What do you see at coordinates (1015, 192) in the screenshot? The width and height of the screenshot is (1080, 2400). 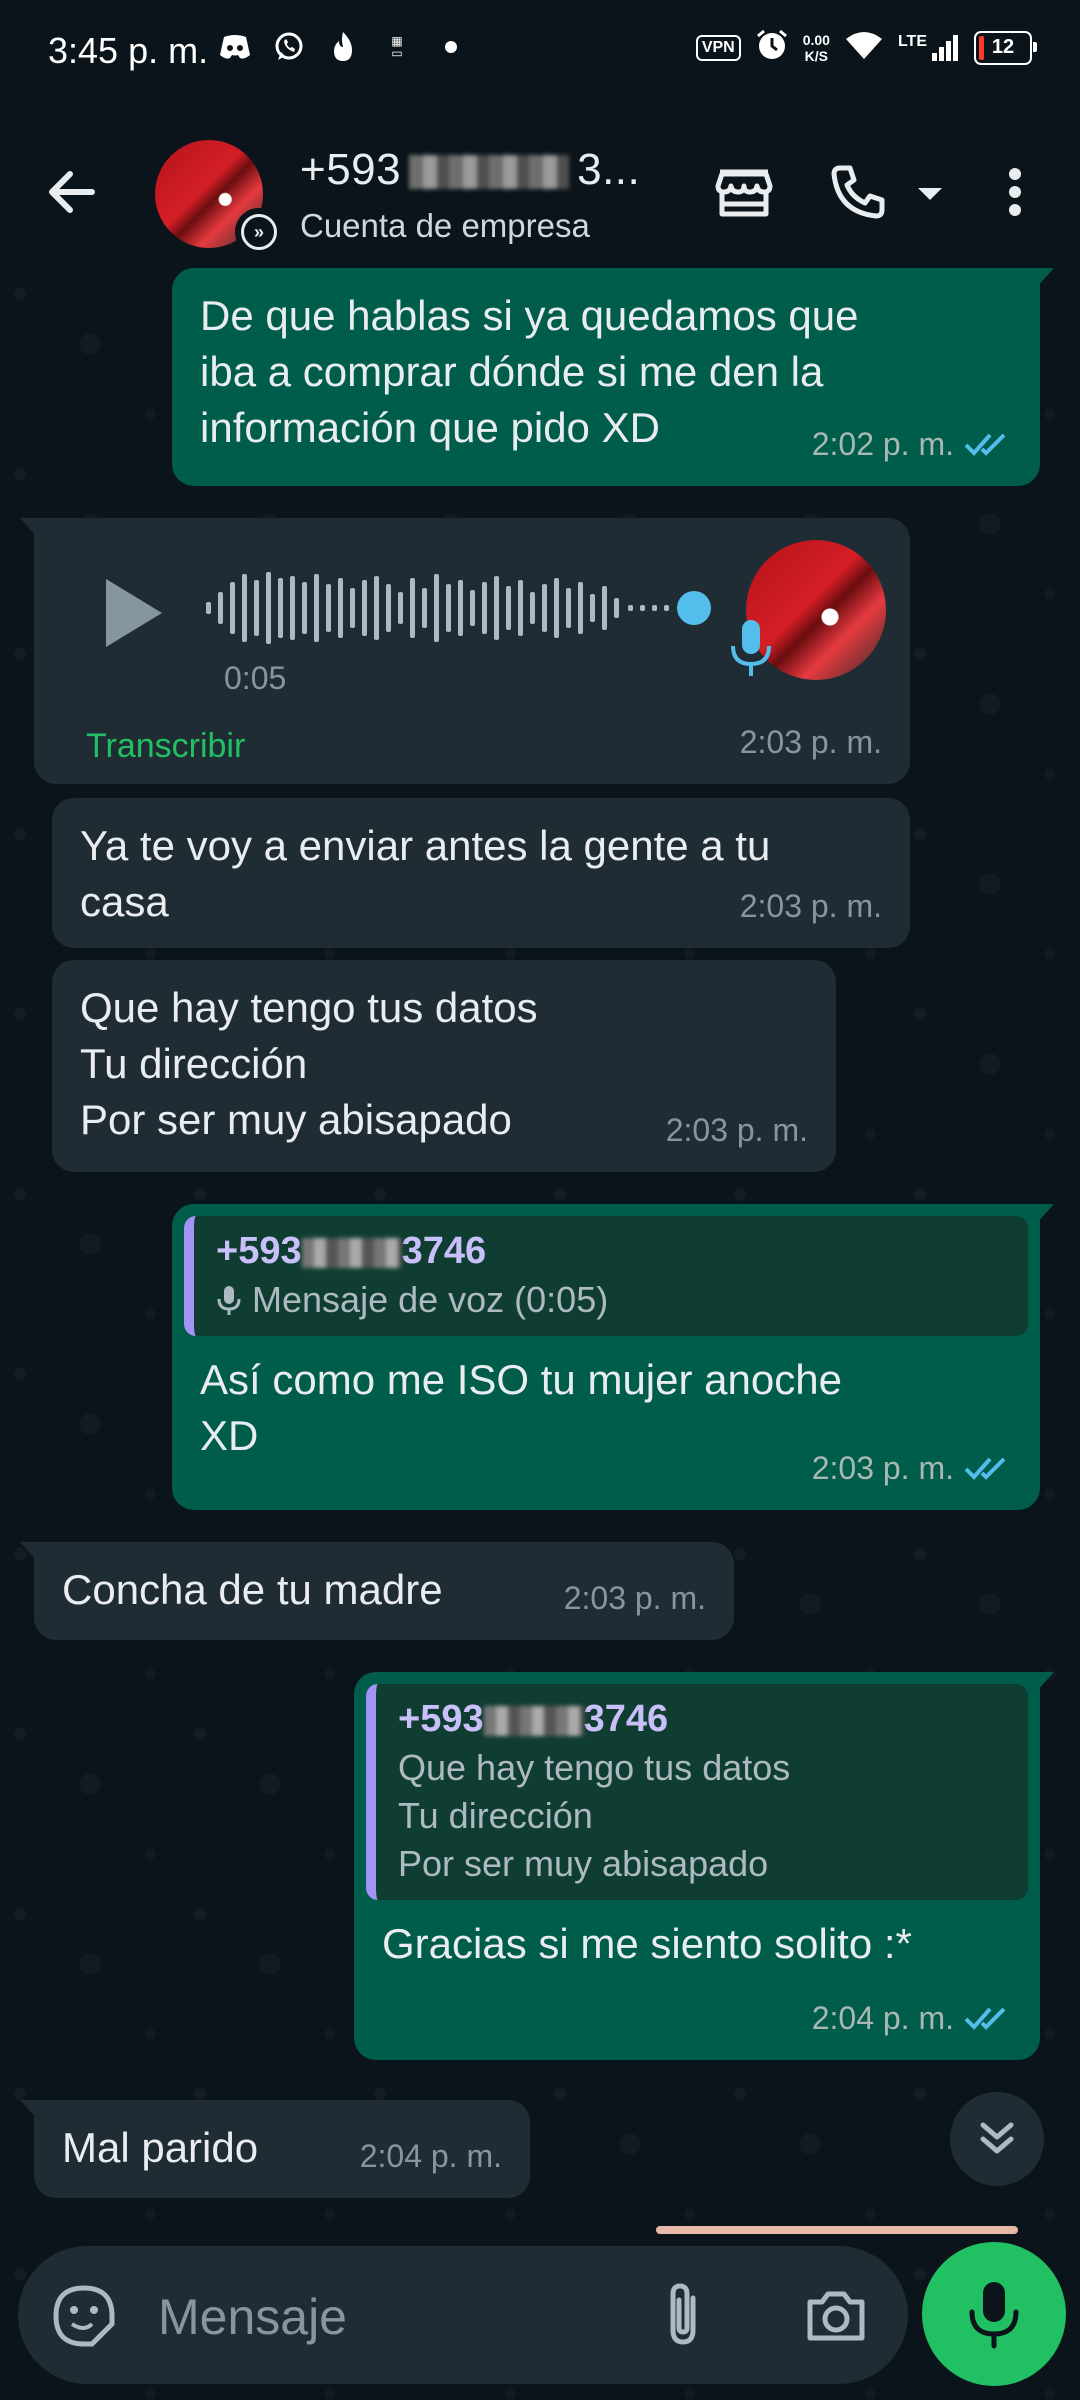 I see `more-options-icon` at bounding box center [1015, 192].